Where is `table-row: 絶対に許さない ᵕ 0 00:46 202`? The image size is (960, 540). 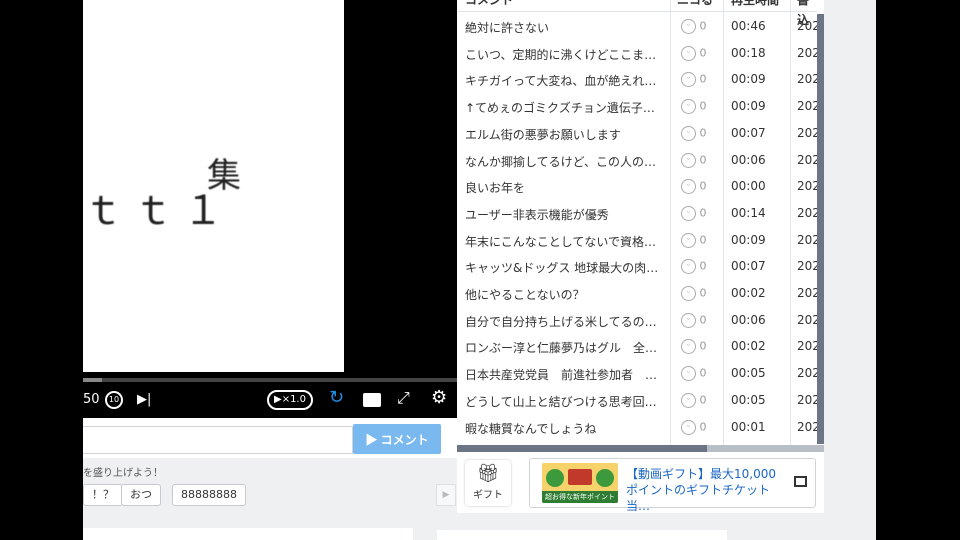
table-row: 絶対に許さない ᵕ 0 00:46 202 is located at coordinates (637, 27).